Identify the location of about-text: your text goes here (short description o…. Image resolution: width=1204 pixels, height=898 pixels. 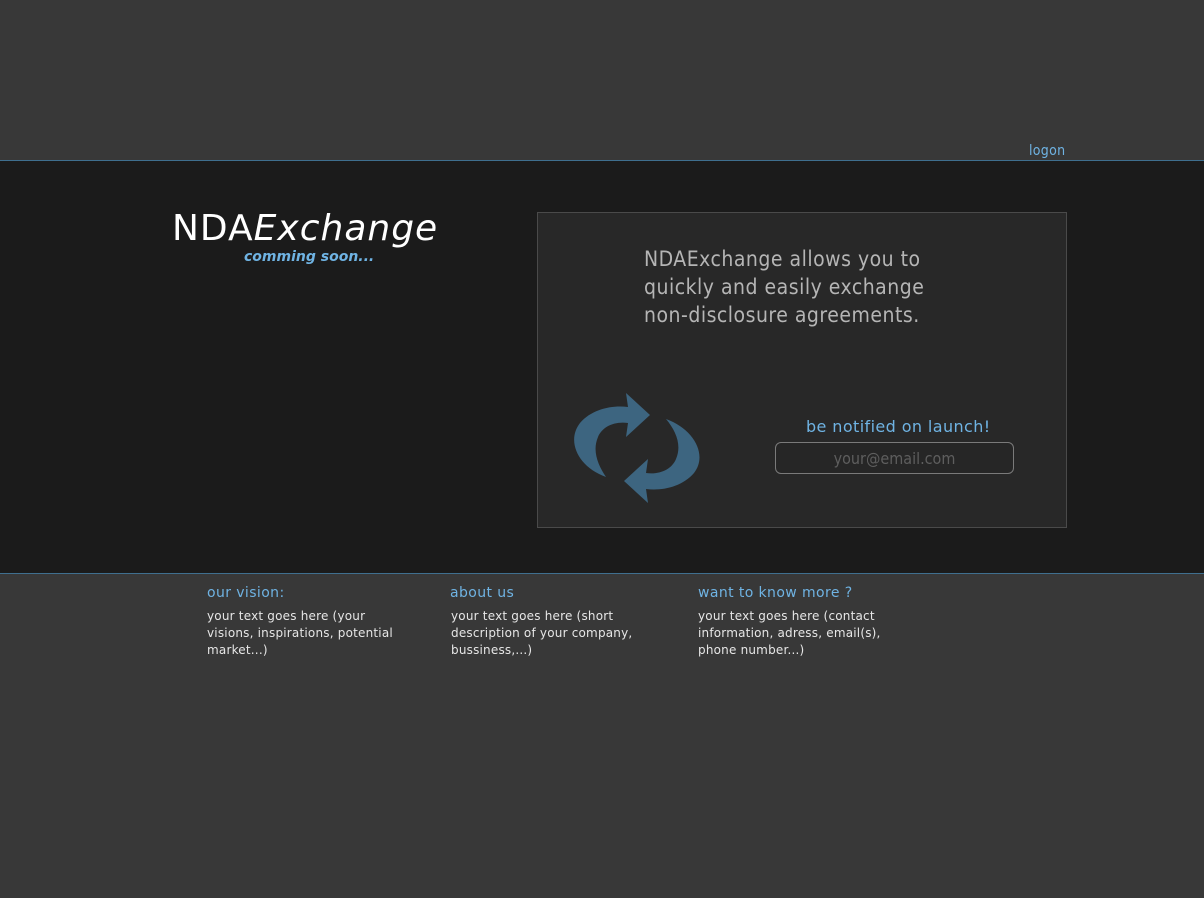
(542, 633).